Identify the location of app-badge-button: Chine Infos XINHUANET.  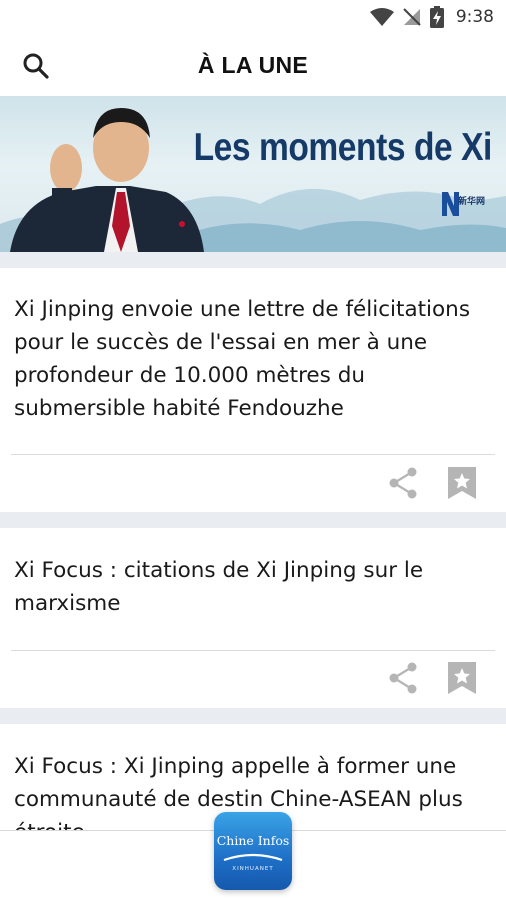
(253, 851).